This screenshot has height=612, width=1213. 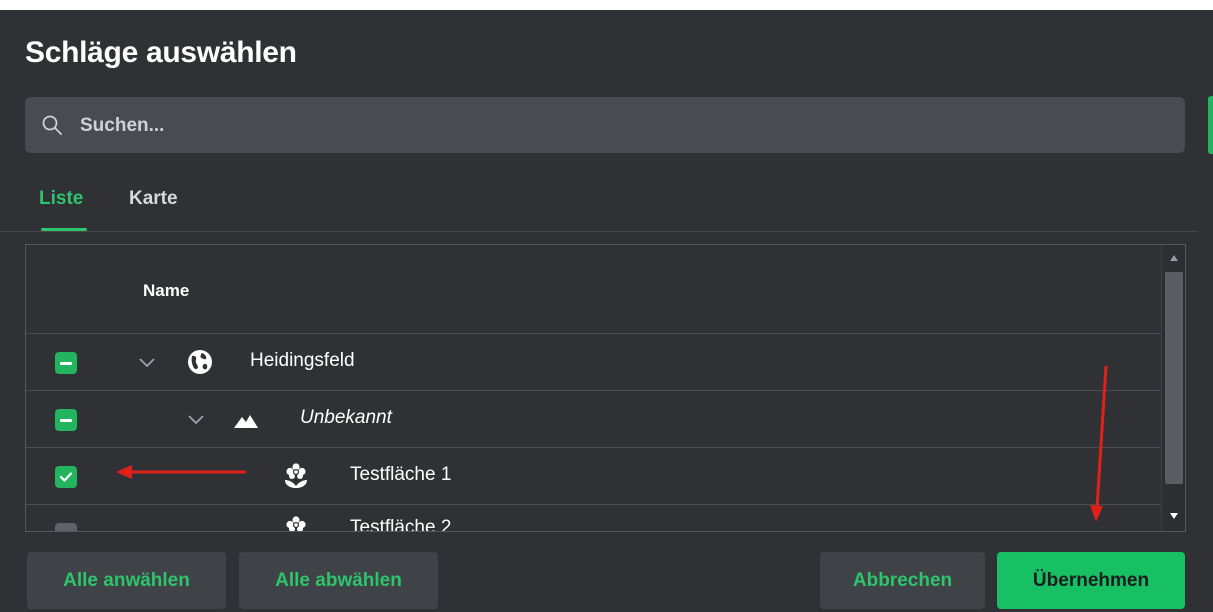 What do you see at coordinates (593, 518) in the screenshot?
I see `table-row: Testfläche 2` at bounding box center [593, 518].